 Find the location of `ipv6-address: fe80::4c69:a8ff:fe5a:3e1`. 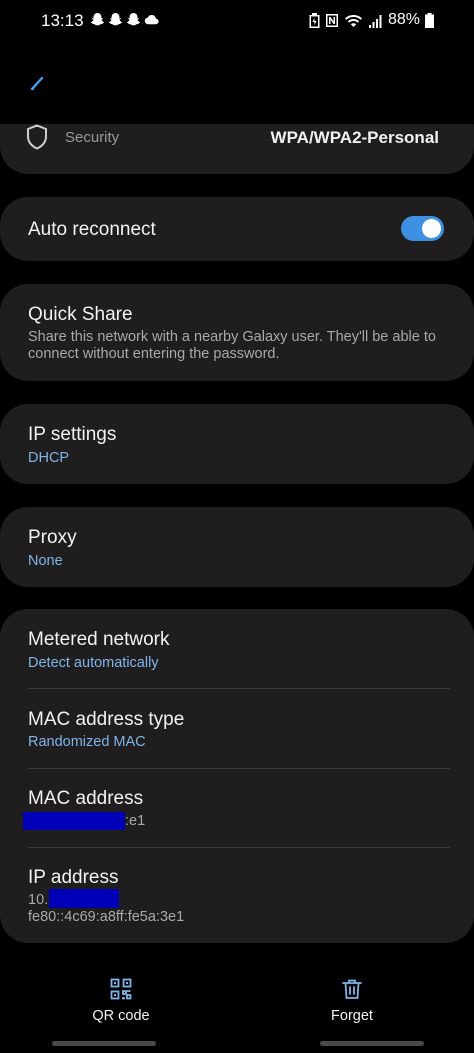

ipv6-address: fe80::4c69:a8ff:fe5a:3e1 is located at coordinates (106, 917).